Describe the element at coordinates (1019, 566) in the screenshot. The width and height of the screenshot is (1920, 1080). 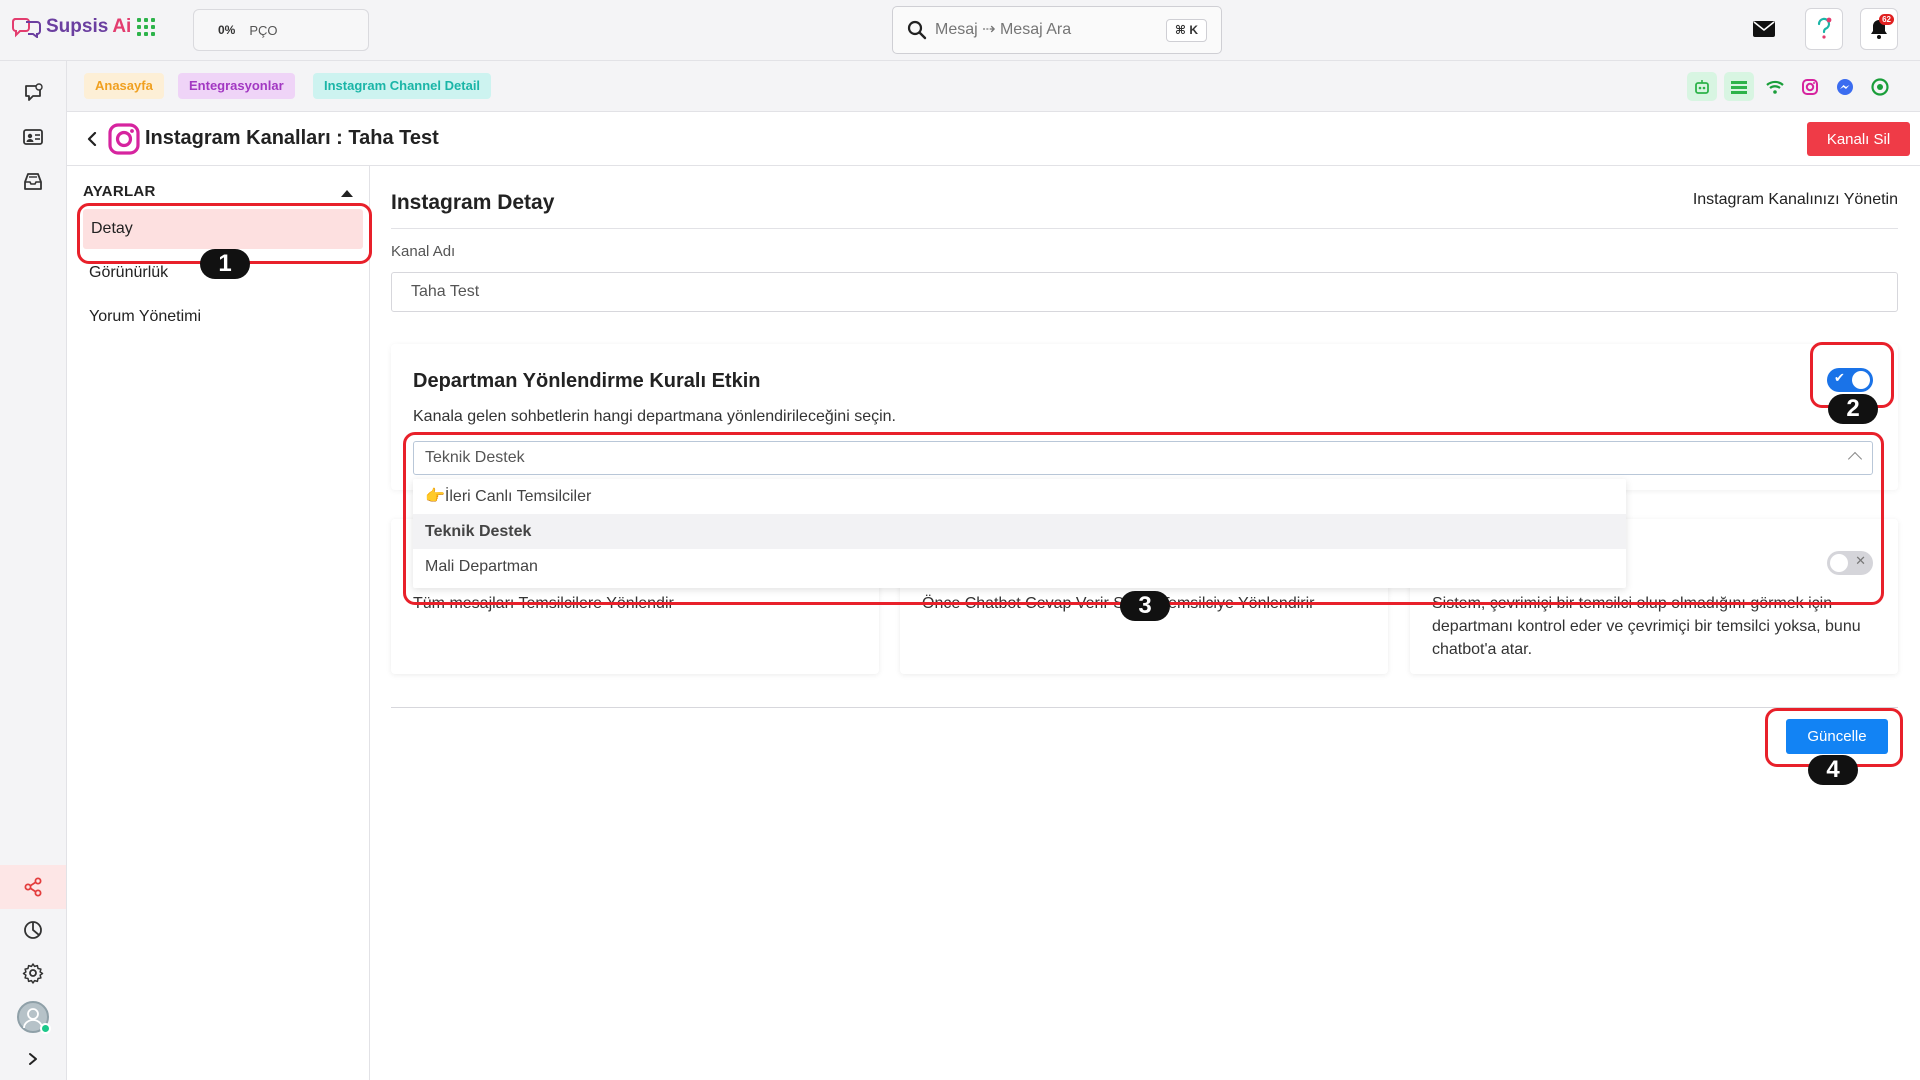
I see `dropdown-option: Mali Departman` at that location.